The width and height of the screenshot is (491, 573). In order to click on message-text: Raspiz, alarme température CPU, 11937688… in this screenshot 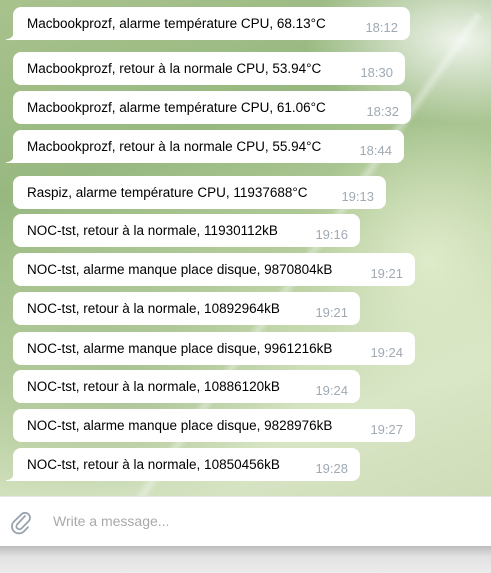, I will do `click(167, 192)`.